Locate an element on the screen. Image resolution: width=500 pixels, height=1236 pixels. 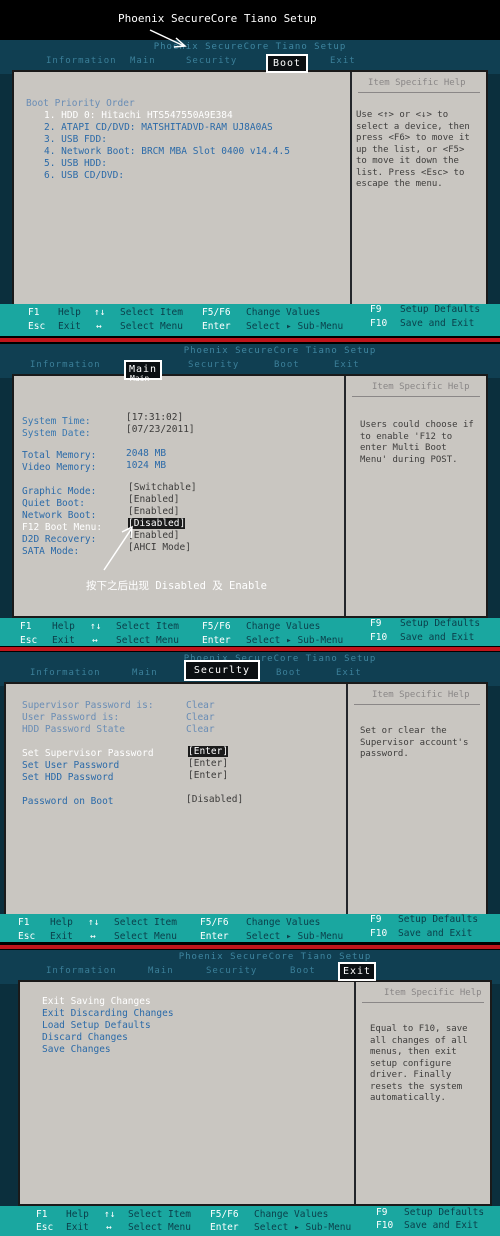
exit-annotation-box: Exit is located at coordinates (357, 971).